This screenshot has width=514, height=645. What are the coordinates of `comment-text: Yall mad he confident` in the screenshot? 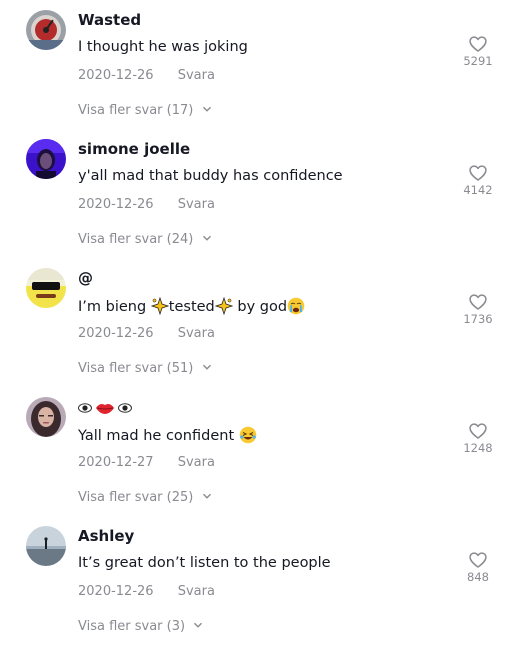 It's located at (167, 435).